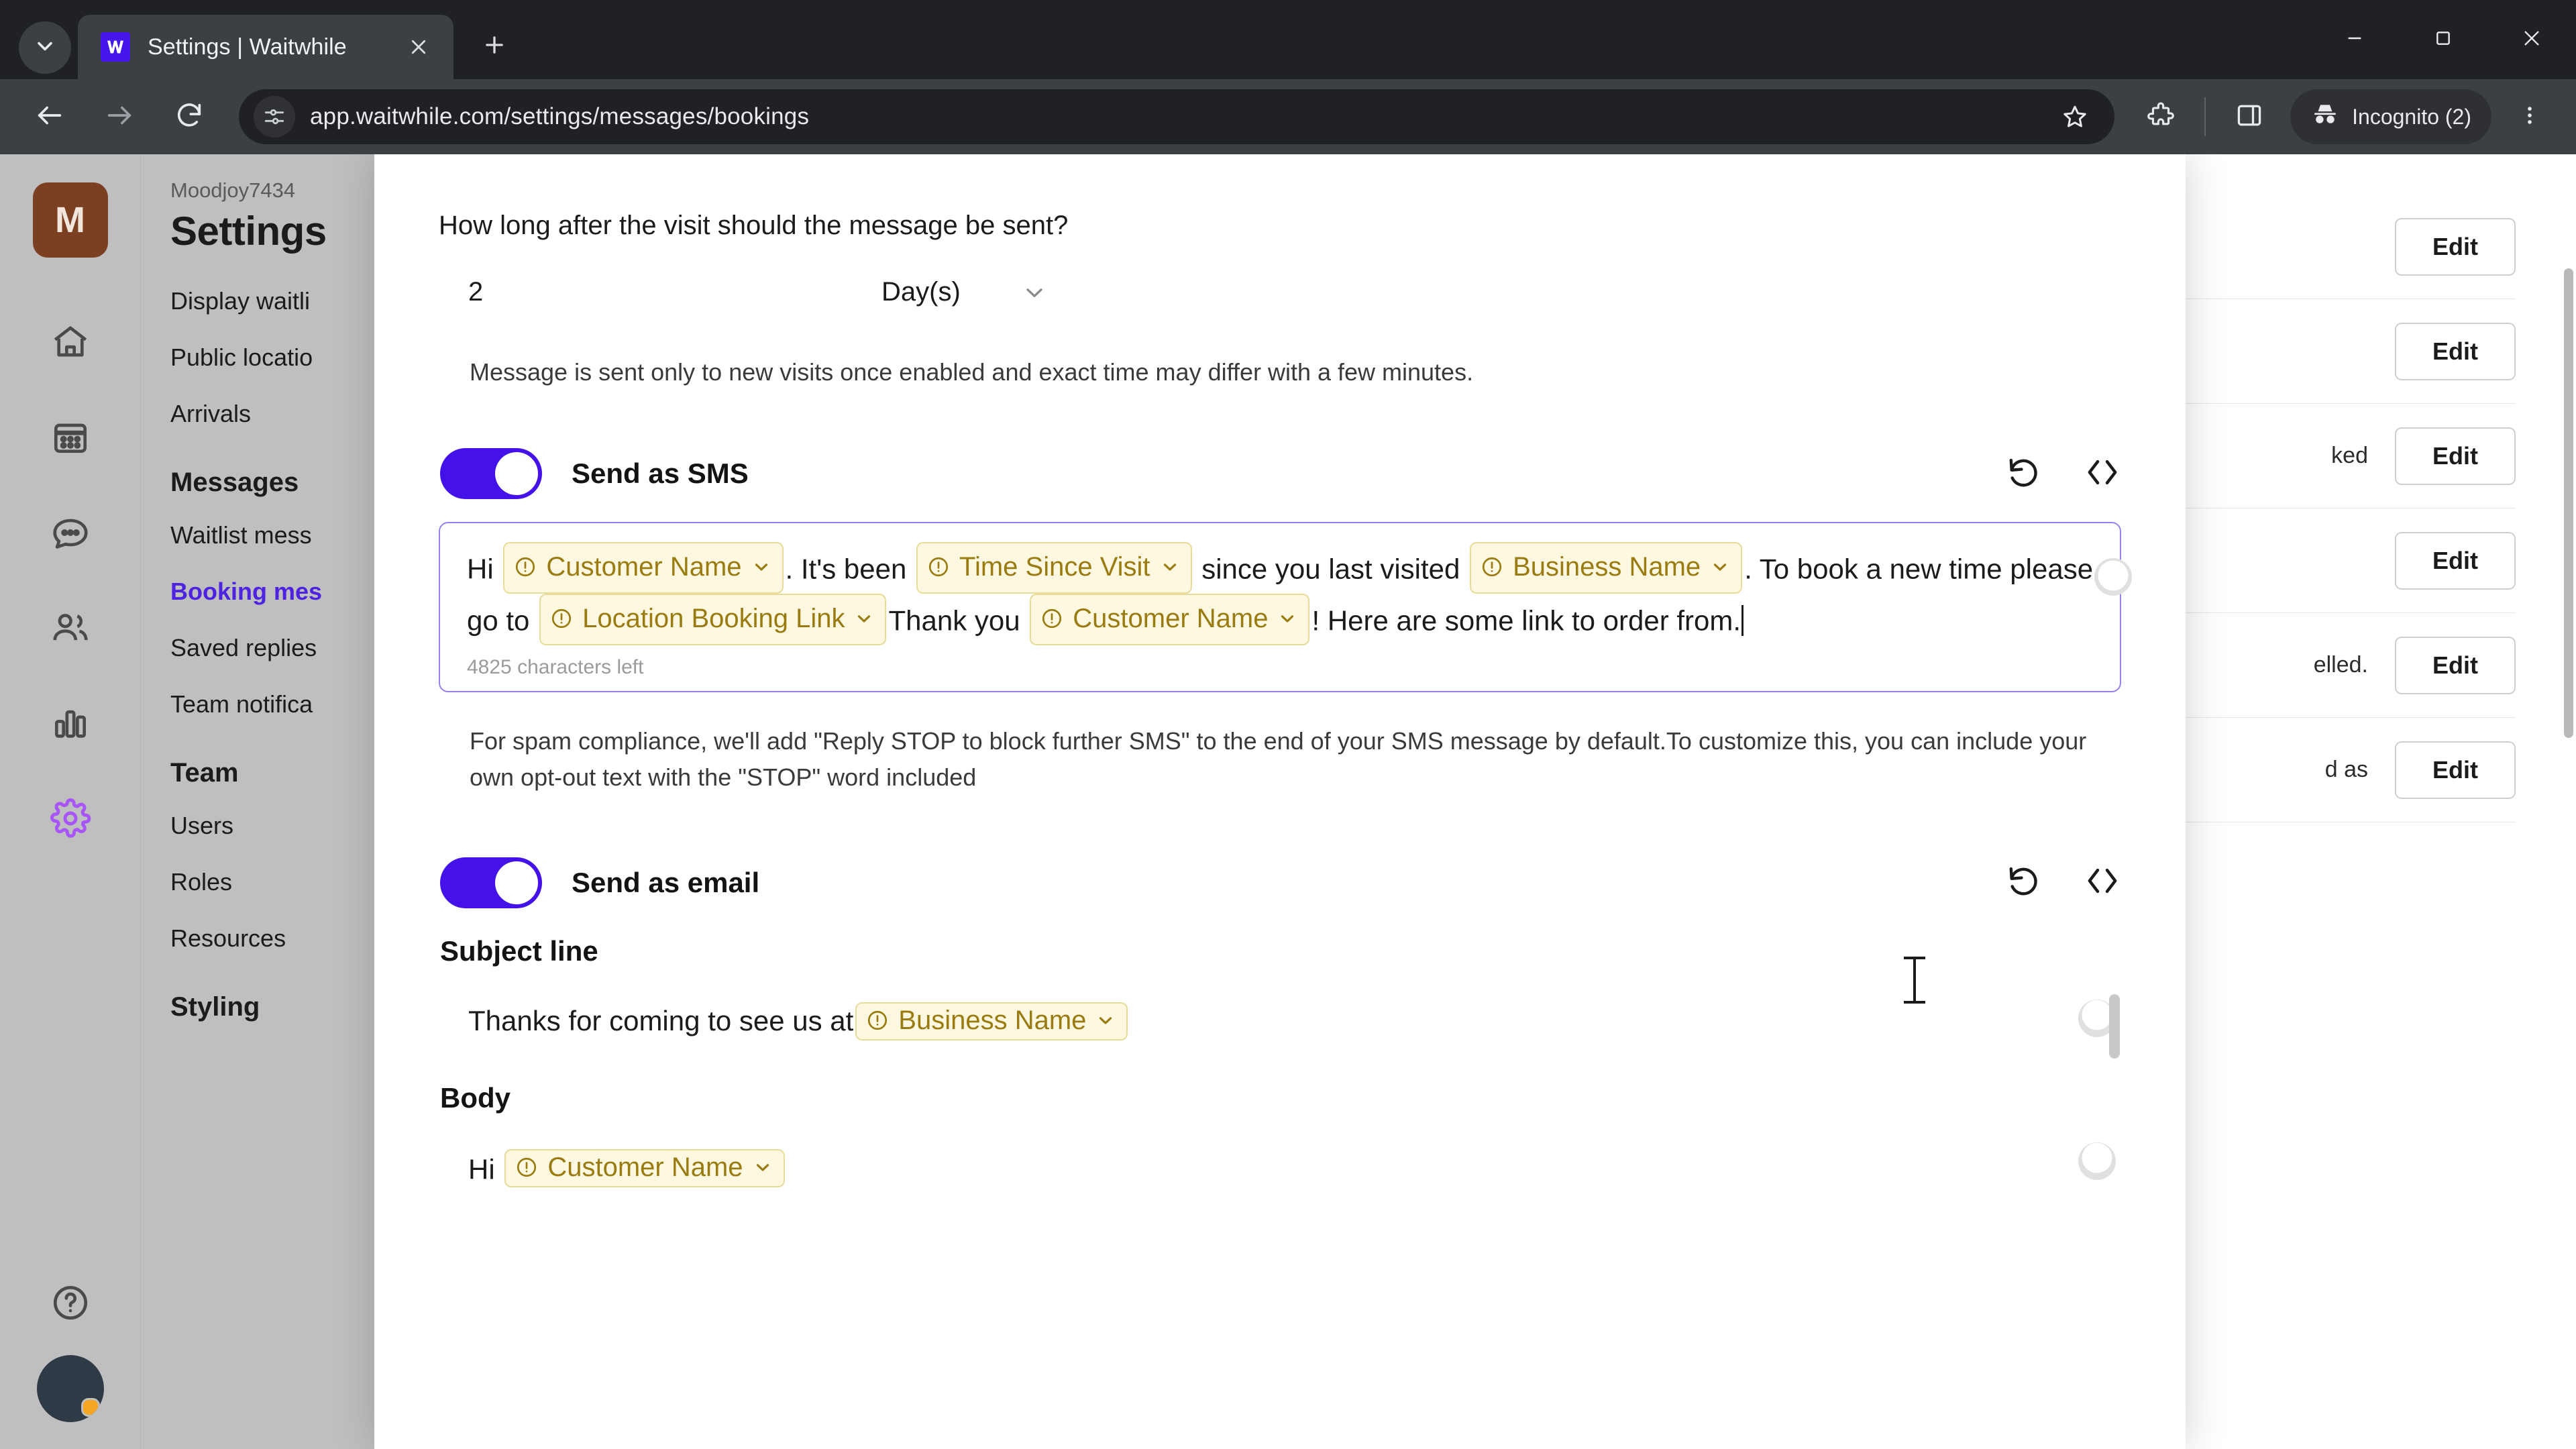 The image size is (2576, 1449). Describe the element at coordinates (713, 619) in the screenshot. I see `variable-token-location-booking-link: Location Booking Link` at that location.